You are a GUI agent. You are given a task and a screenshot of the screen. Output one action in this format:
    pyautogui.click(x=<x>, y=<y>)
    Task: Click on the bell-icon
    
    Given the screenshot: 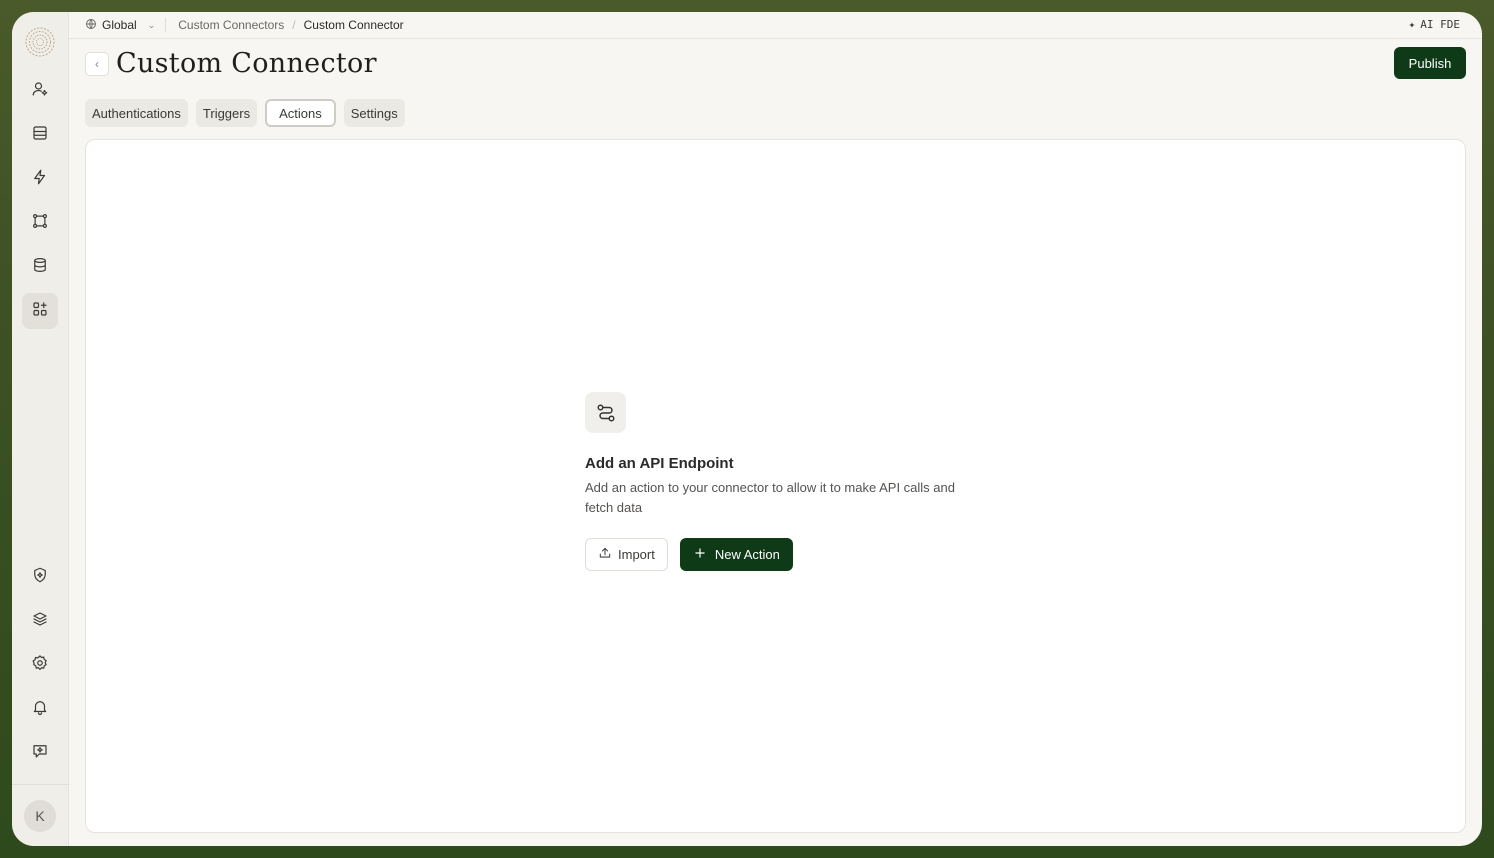 What is the action you would take?
    pyautogui.click(x=40, y=709)
    